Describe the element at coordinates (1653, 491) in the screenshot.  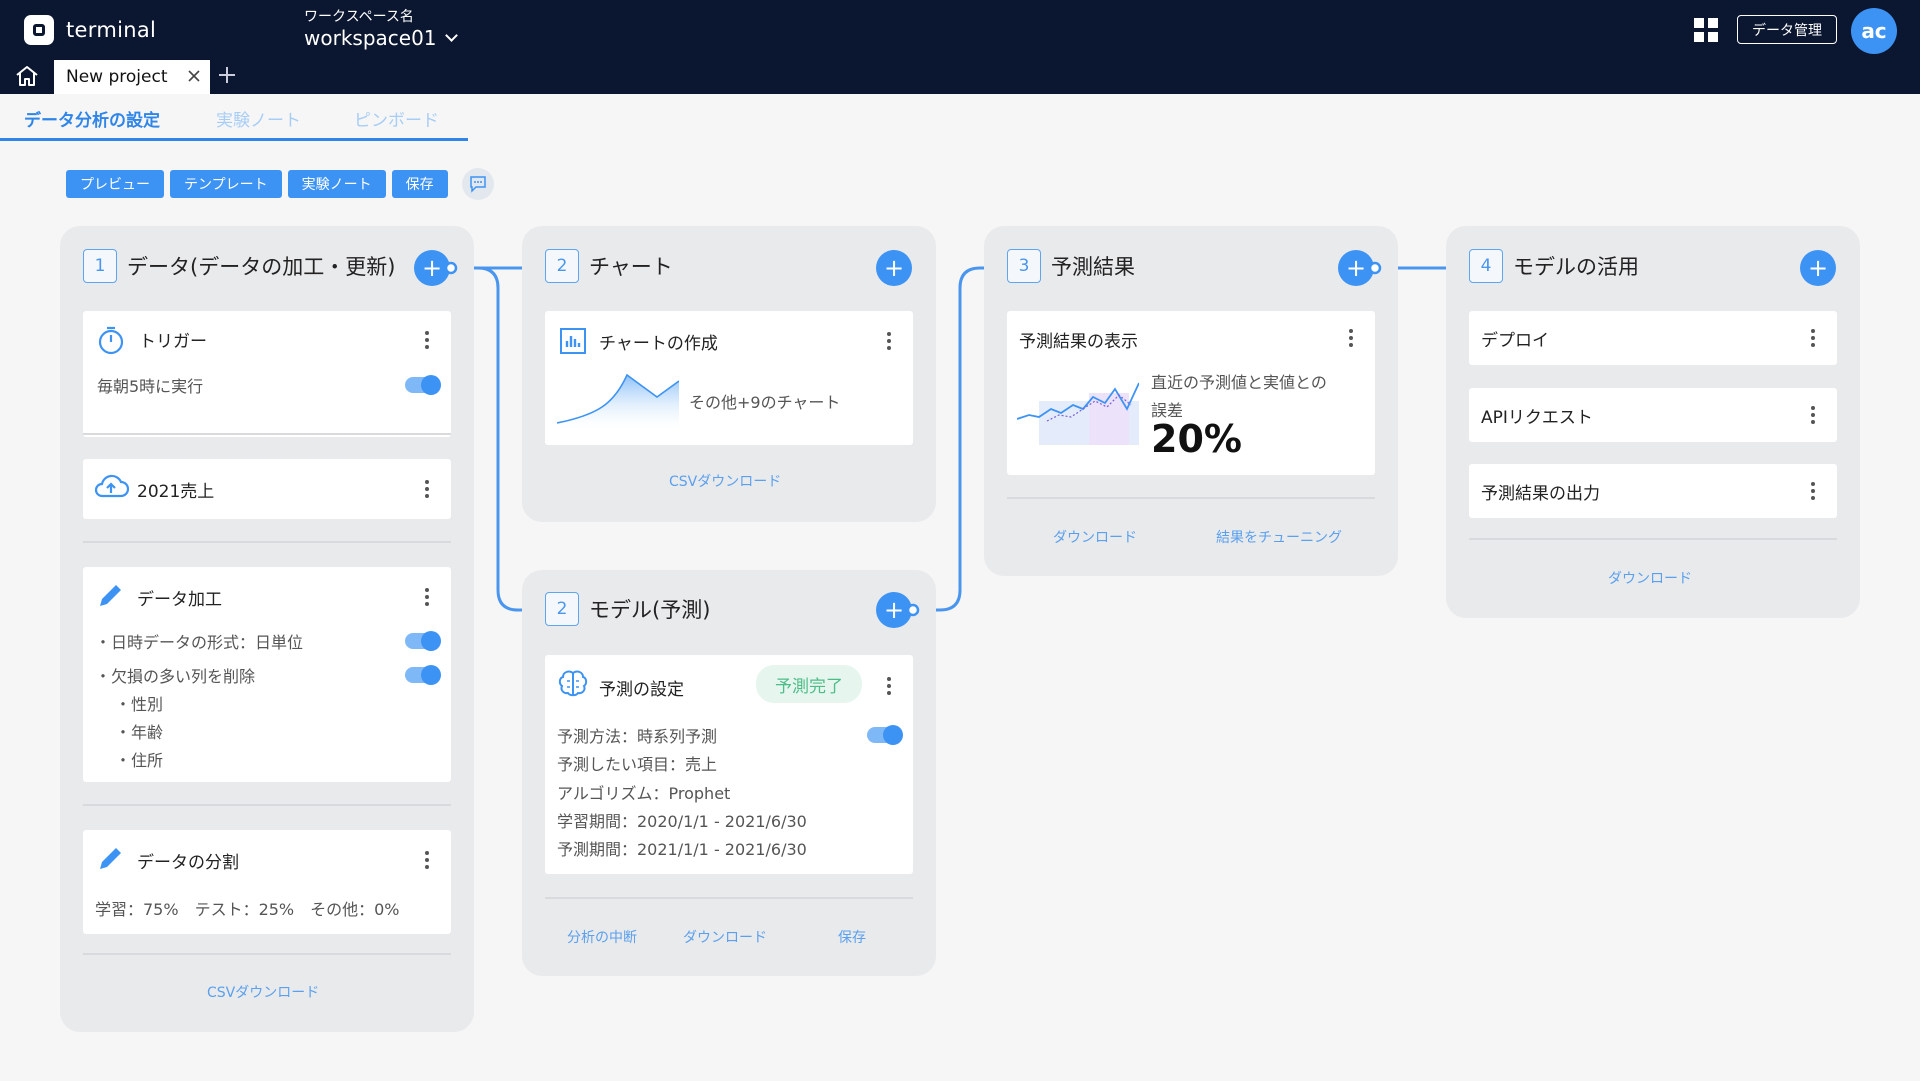
I see `output-card: 予測結果の出力` at that location.